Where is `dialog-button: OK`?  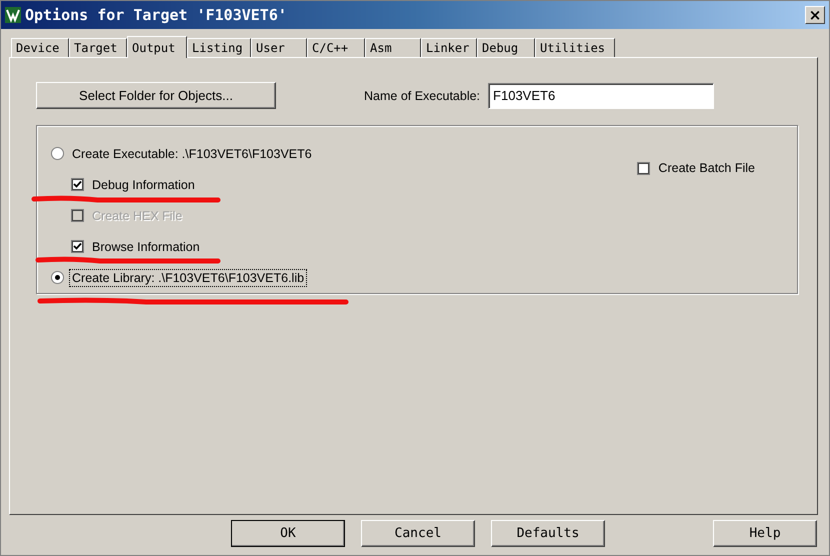
dialog-button: OK is located at coordinates (288, 533).